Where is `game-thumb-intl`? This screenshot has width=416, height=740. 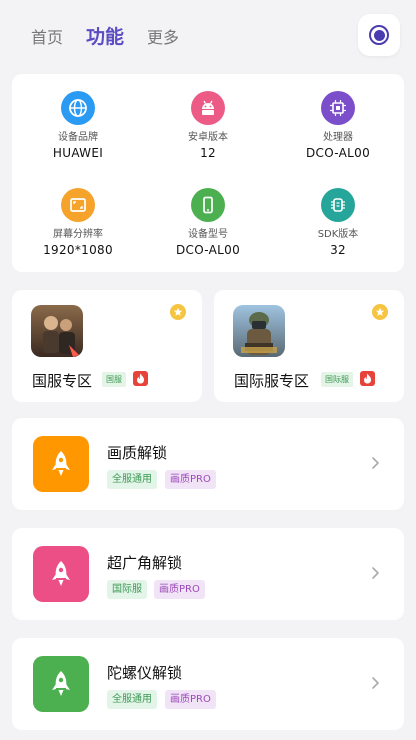
game-thumb-intl is located at coordinates (259, 331).